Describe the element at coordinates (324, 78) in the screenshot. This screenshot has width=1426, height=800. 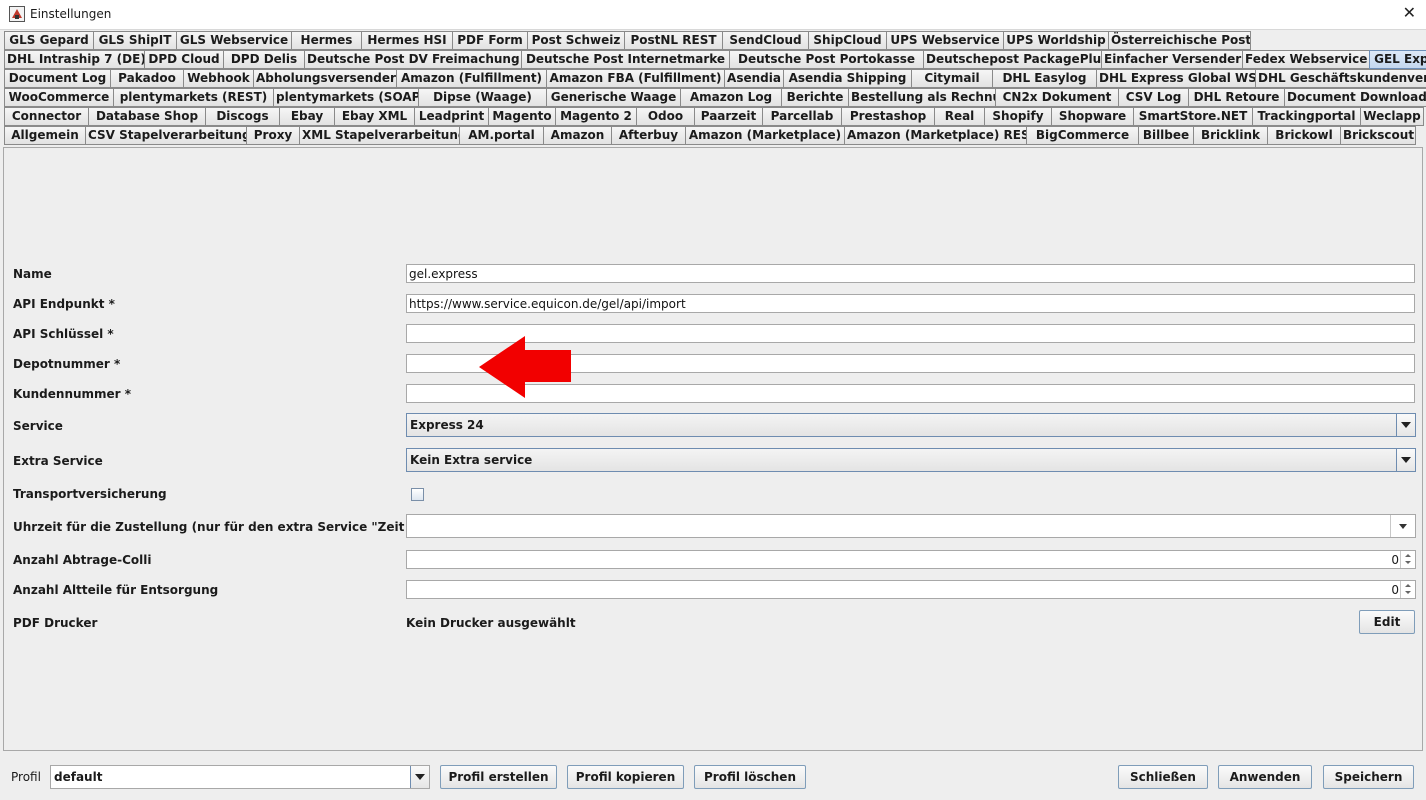
I see `tab-abholungsversender: Abholungsversender` at that location.